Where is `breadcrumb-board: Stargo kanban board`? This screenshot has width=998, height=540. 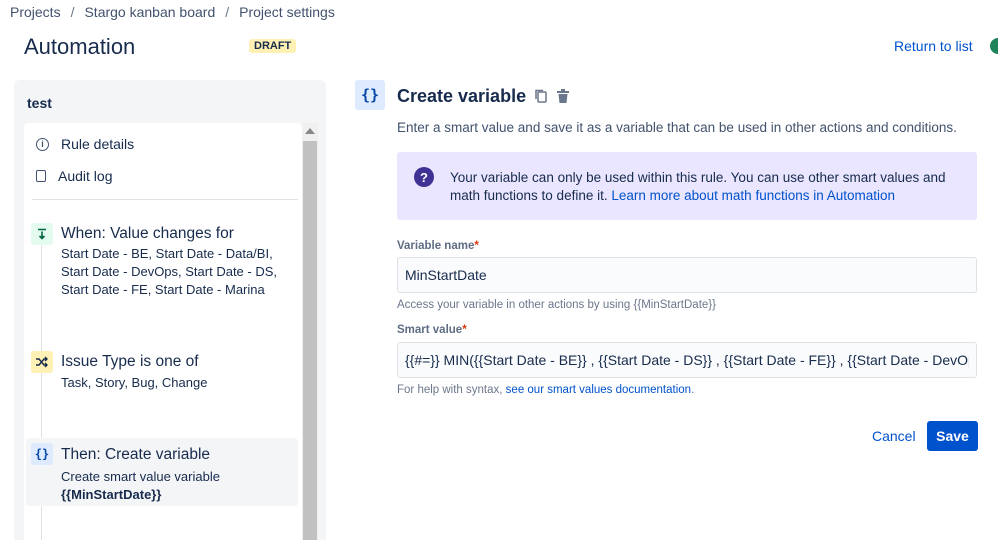
breadcrumb-board: Stargo kanban board is located at coordinates (149, 12).